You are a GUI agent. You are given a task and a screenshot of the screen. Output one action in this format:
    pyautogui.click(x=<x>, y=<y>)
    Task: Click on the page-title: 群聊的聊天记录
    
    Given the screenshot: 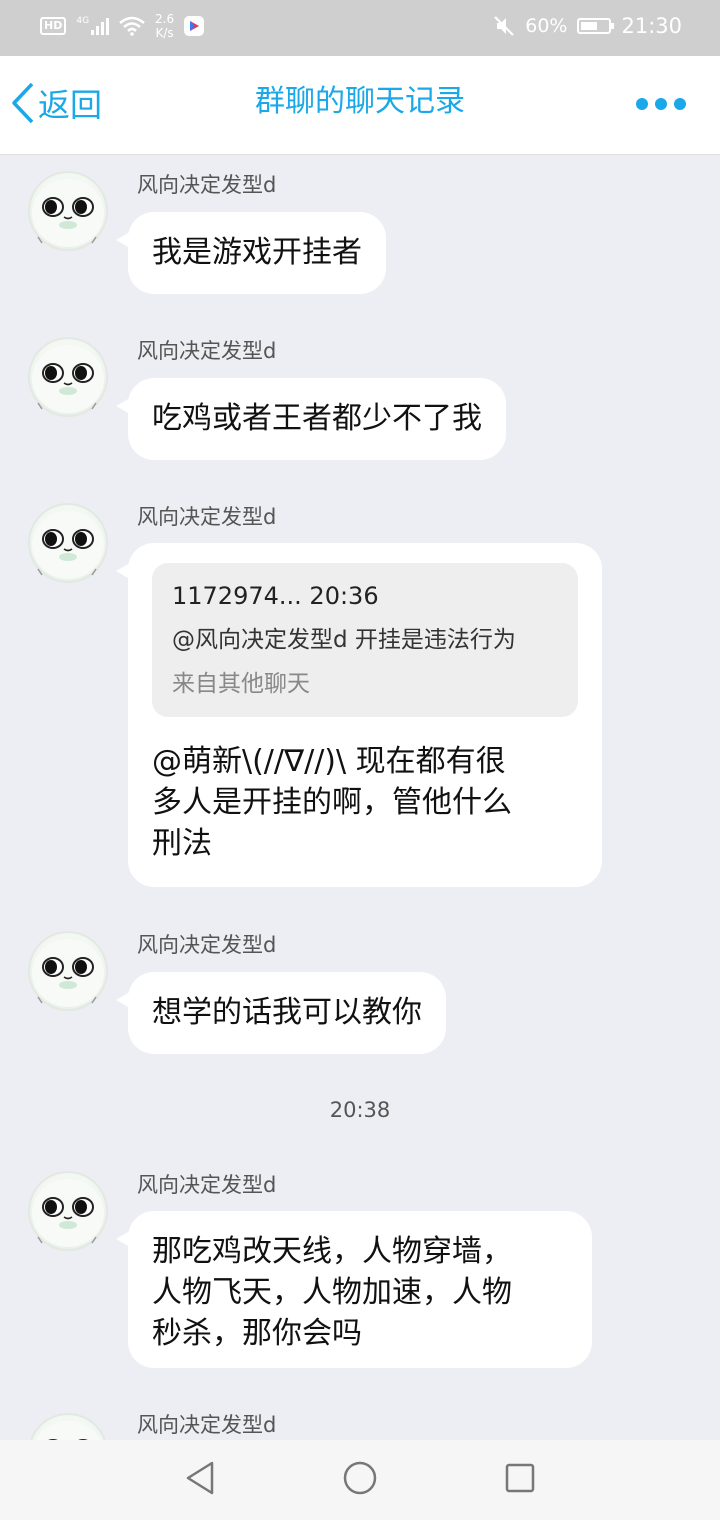 What is the action you would take?
    pyautogui.click(x=360, y=101)
    